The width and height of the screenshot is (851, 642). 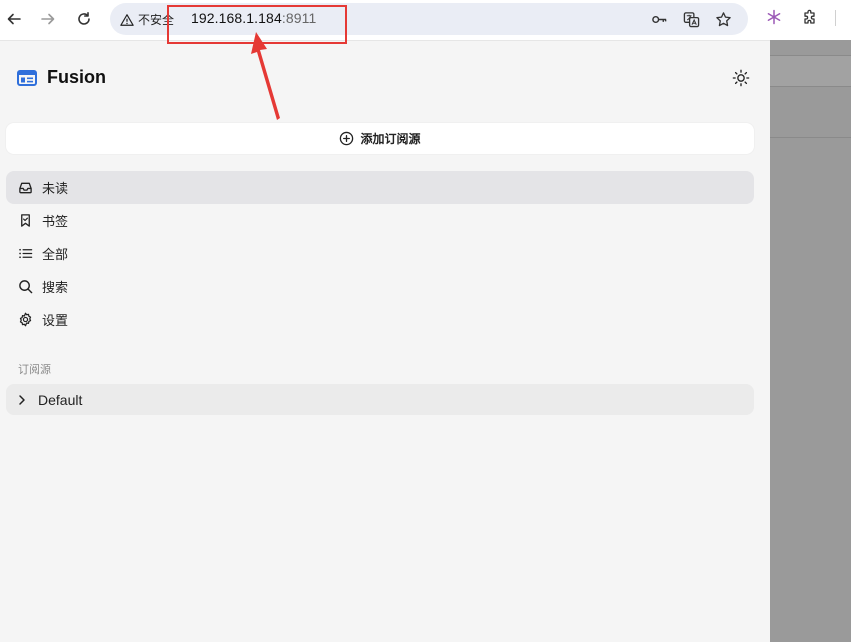 What do you see at coordinates (25, 319) in the screenshot?
I see `settings-gear-icon` at bounding box center [25, 319].